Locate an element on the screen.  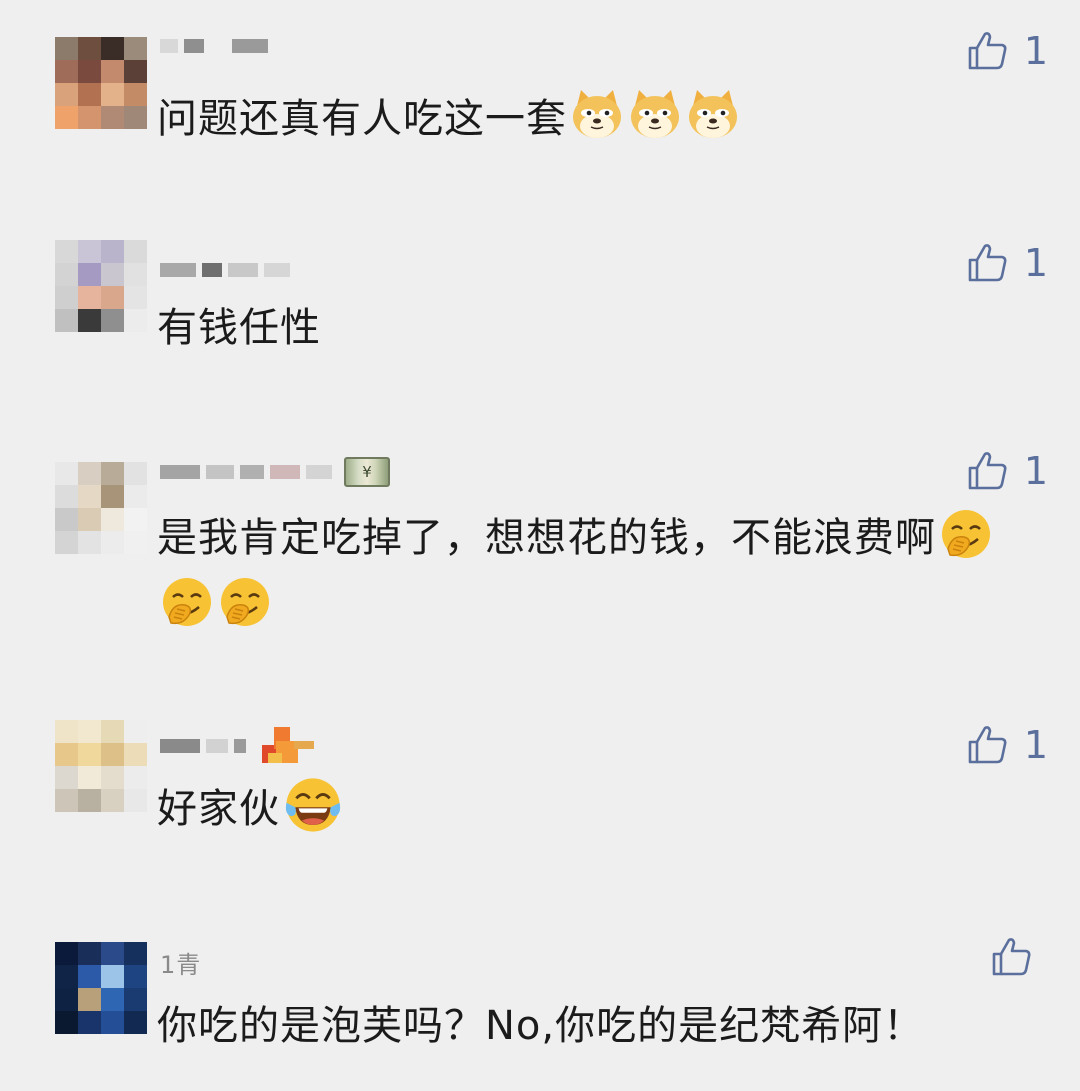
comment-text: 你吃的是泡芙吗？No,你吃的是纪梵希阿！ is located at coordinates (597, 1026).